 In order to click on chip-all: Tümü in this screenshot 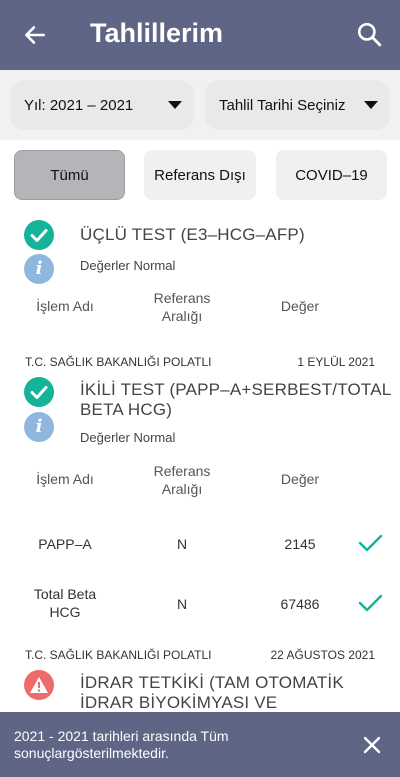, I will do `click(69, 175)`.